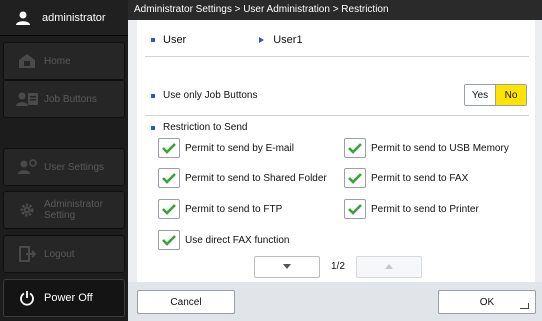 The image size is (542, 321). Describe the element at coordinates (510, 95) in the screenshot. I see `no-button: No` at that location.